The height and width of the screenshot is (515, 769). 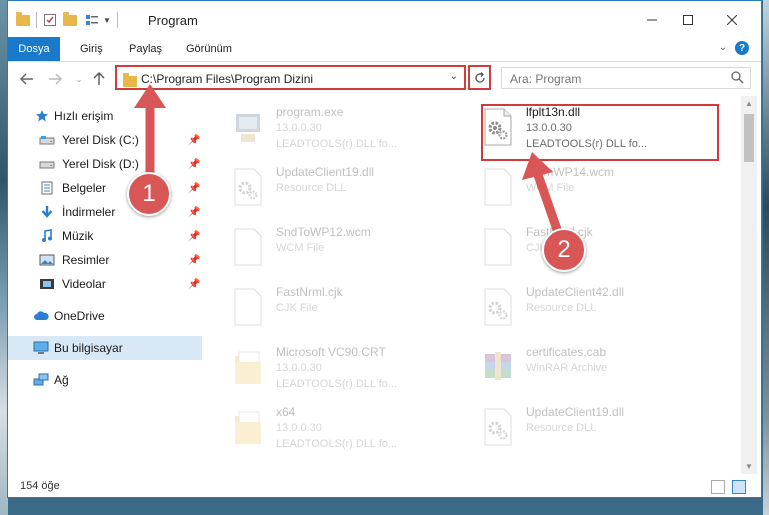 What do you see at coordinates (105, 380) in the screenshot?
I see `sidebar-item-network: Ağ` at bounding box center [105, 380].